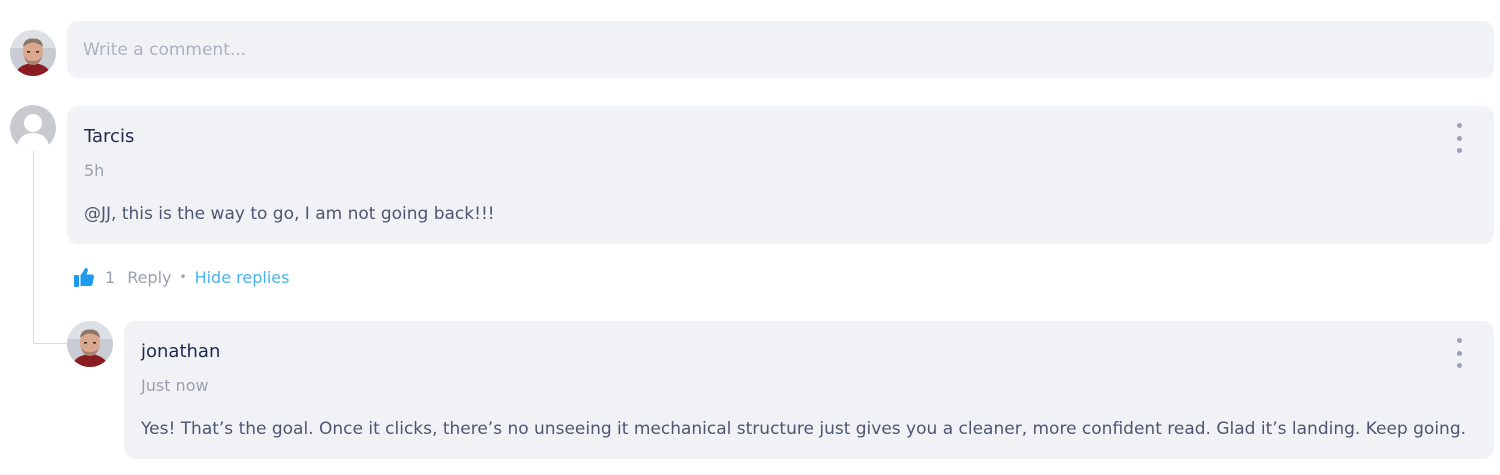 The width and height of the screenshot is (1500, 475). Describe the element at coordinates (149, 277) in the screenshot. I see `reply-button: Reply` at that location.